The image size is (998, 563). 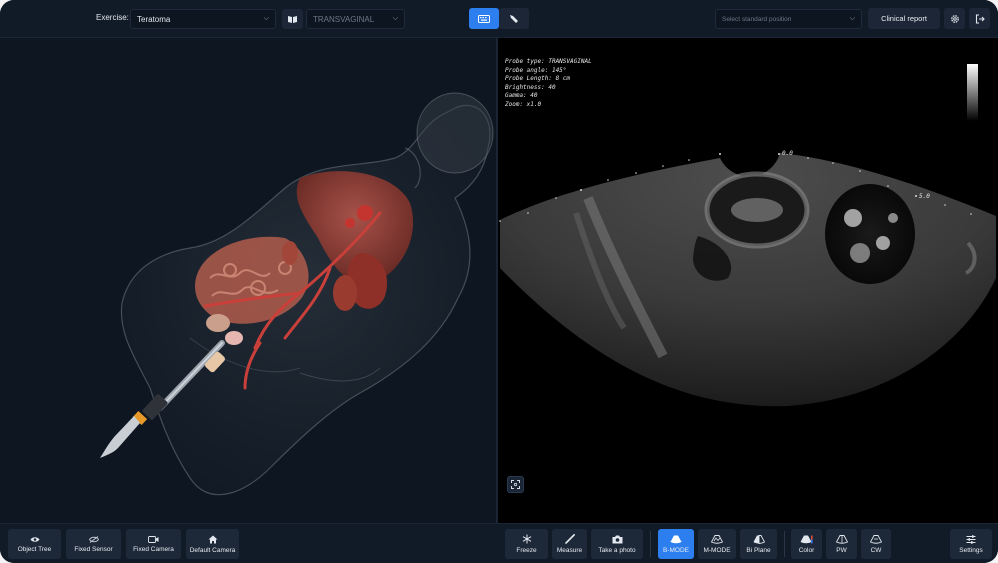 What do you see at coordinates (34, 539) in the screenshot?
I see `eye-icon` at bounding box center [34, 539].